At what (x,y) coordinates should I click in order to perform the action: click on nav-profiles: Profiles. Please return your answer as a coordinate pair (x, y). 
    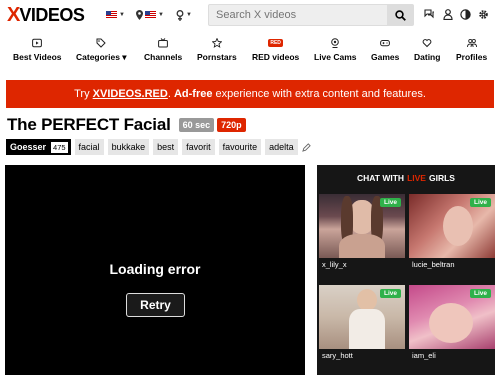
    Looking at the image, I should click on (471, 52).